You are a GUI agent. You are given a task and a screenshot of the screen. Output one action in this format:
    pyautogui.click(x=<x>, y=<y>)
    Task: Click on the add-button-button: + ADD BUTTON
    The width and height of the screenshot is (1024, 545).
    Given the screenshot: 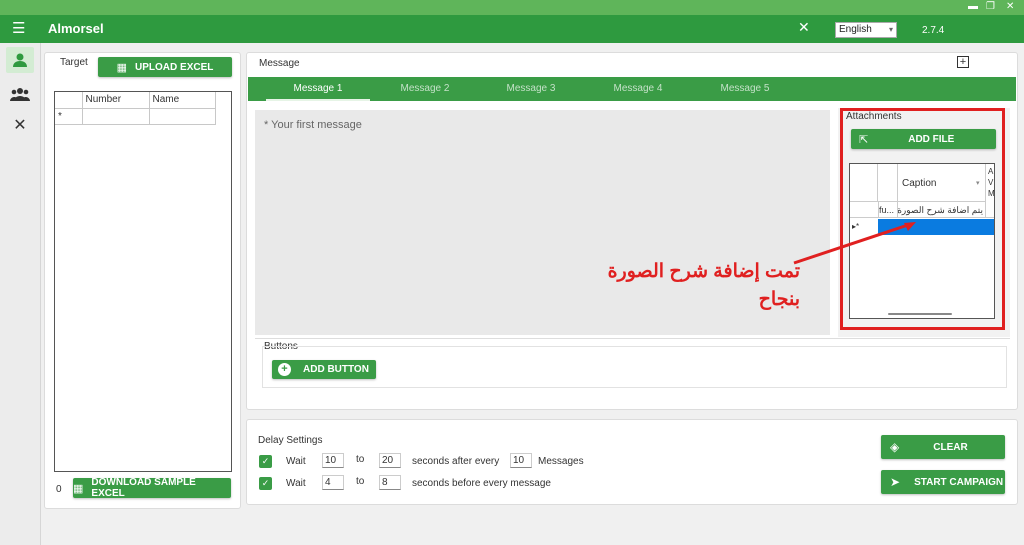 What is the action you would take?
    pyautogui.click(x=324, y=369)
    